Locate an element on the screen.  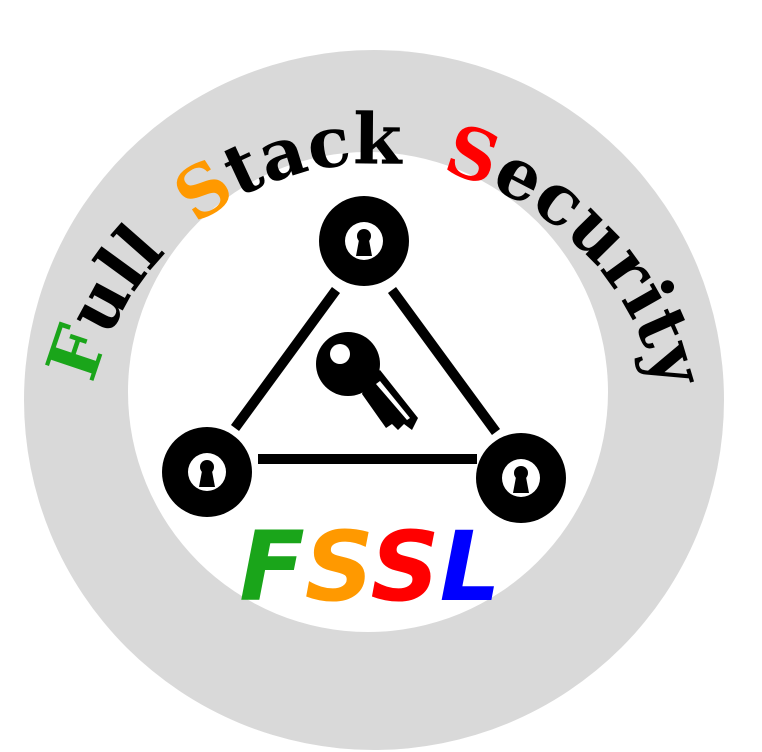
acronym-letter-s1: S is located at coordinates (338, 567).